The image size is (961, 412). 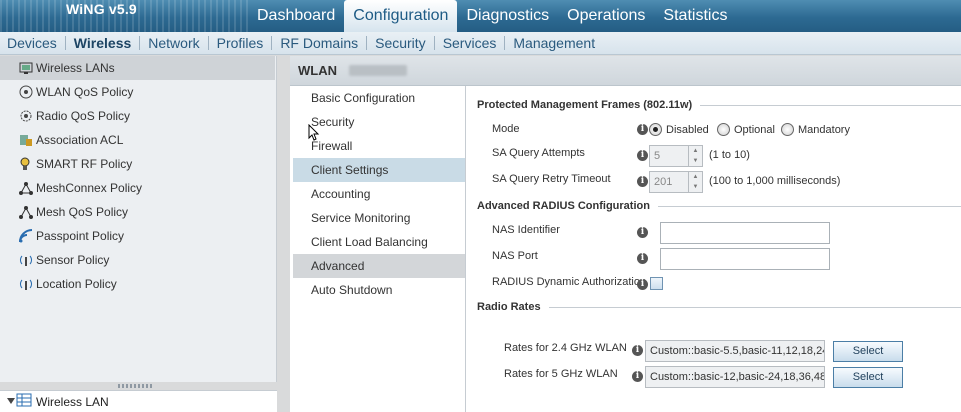 What do you see at coordinates (89, 188) in the screenshot?
I see `sidebar-item-label: MeshConnex Policy` at bounding box center [89, 188].